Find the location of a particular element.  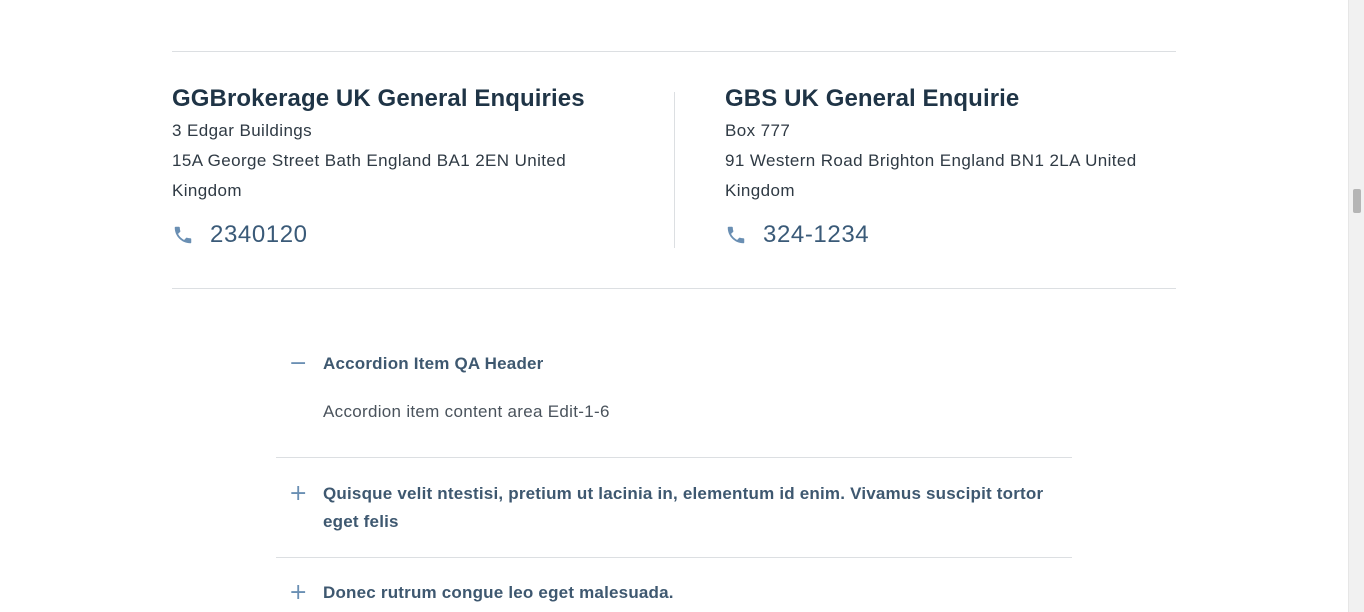

address-line-1: Box 777 is located at coordinates (758, 130).